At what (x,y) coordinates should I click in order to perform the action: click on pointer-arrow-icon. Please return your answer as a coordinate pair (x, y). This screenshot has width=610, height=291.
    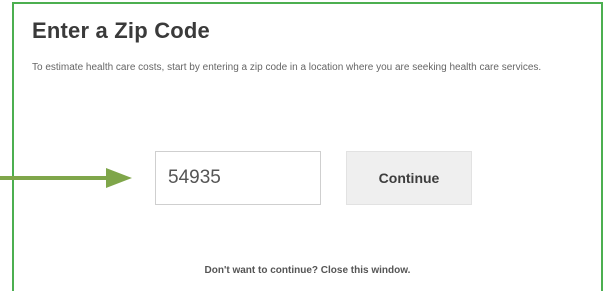
    Looking at the image, I should click on (66, 178).